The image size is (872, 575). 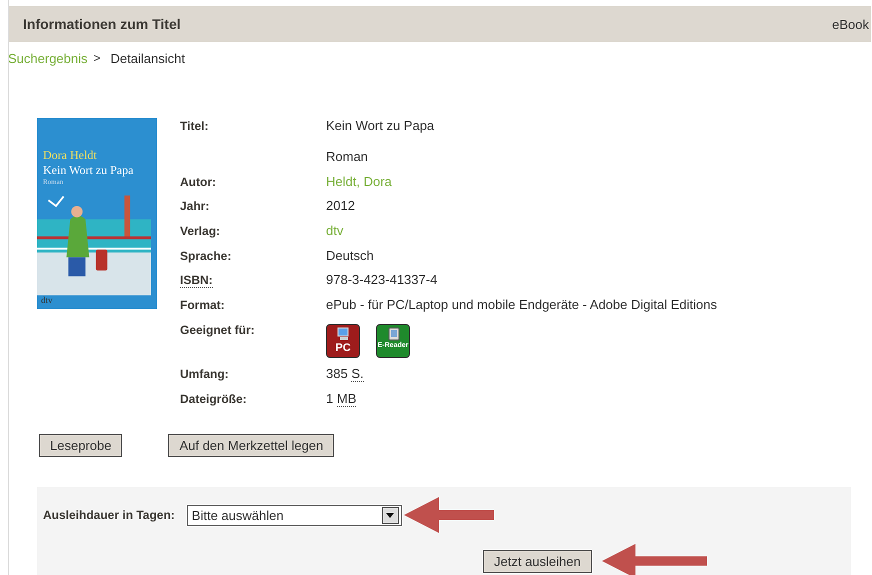 What do you see at coordinates (213, 399) in the screenshot?
I see `field-label: Dateigröße:` at bounding box center [213, 399].